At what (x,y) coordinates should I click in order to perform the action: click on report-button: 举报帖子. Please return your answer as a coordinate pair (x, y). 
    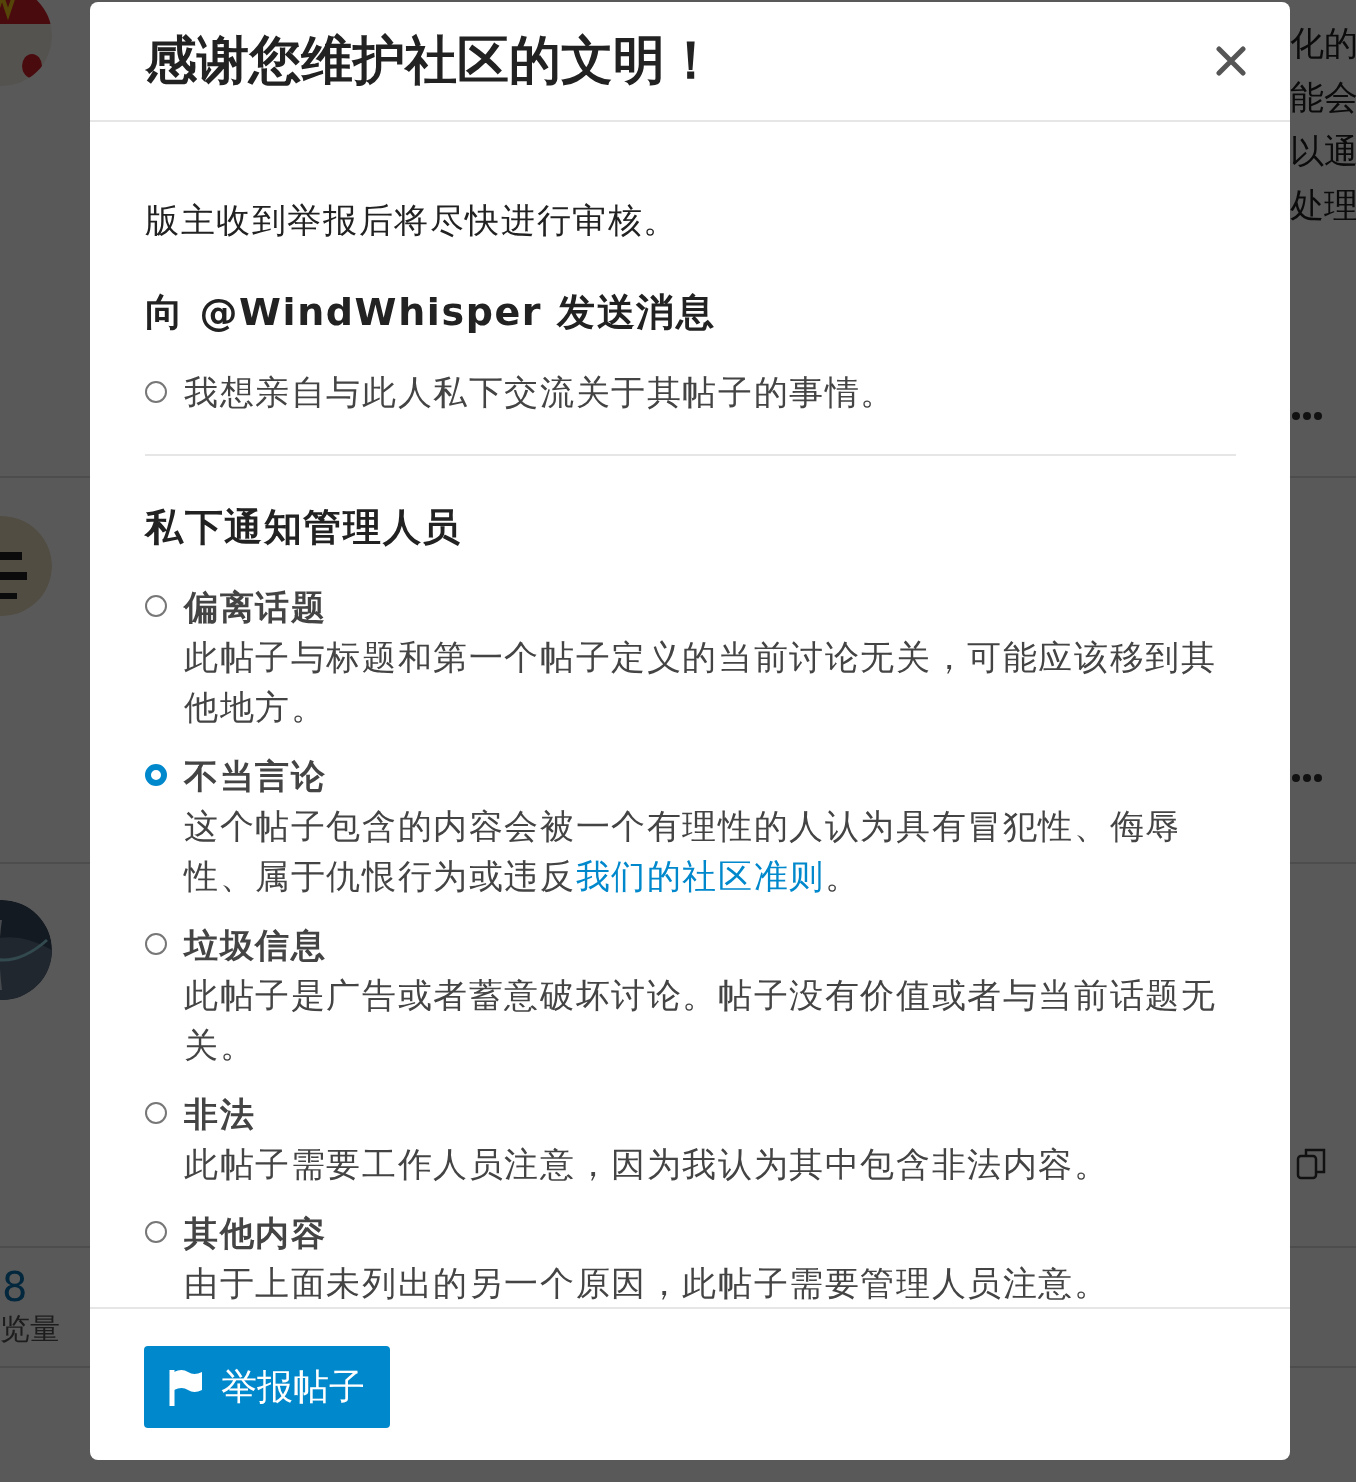
    Looking at the image, I should click on (267, 1387).